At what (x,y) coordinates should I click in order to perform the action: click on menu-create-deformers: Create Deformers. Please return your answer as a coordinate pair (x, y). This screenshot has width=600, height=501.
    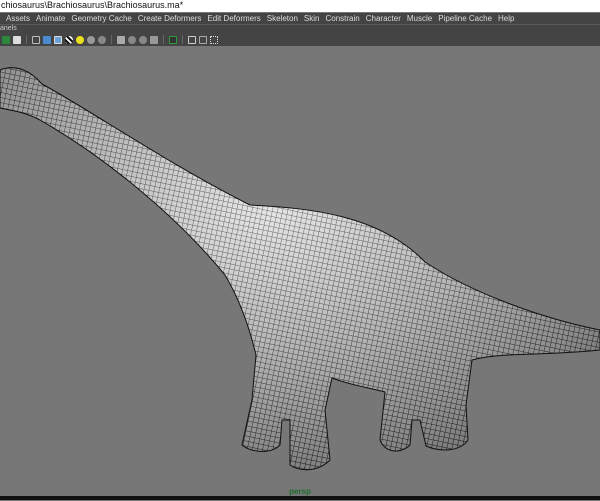
    Looking at the image, I should click on (170, 18).